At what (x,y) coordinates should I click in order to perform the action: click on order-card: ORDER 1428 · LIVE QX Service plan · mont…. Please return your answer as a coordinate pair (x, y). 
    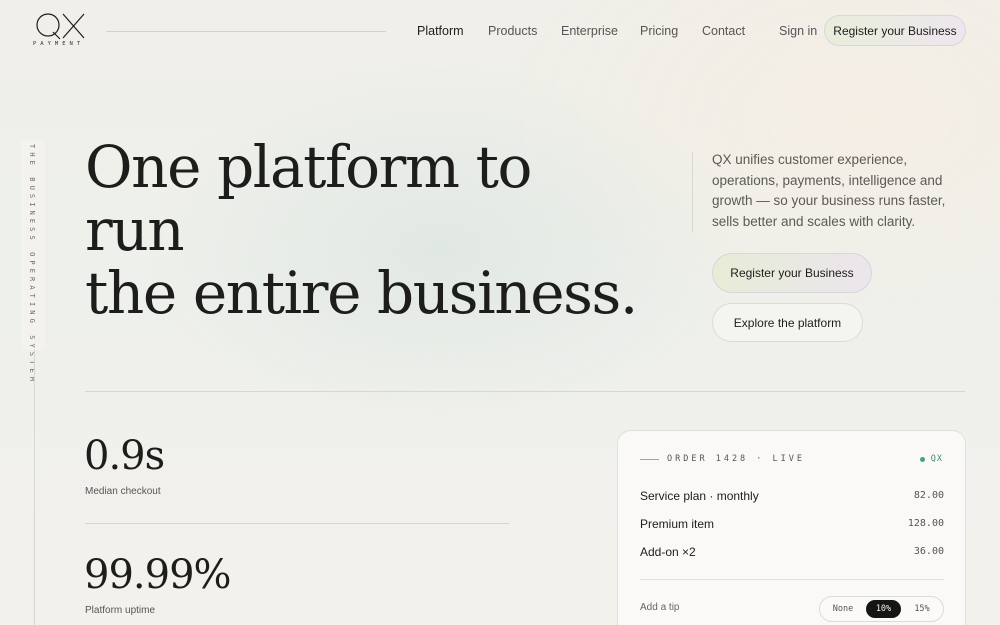
    Looking at the image, I should click on (791, 527).